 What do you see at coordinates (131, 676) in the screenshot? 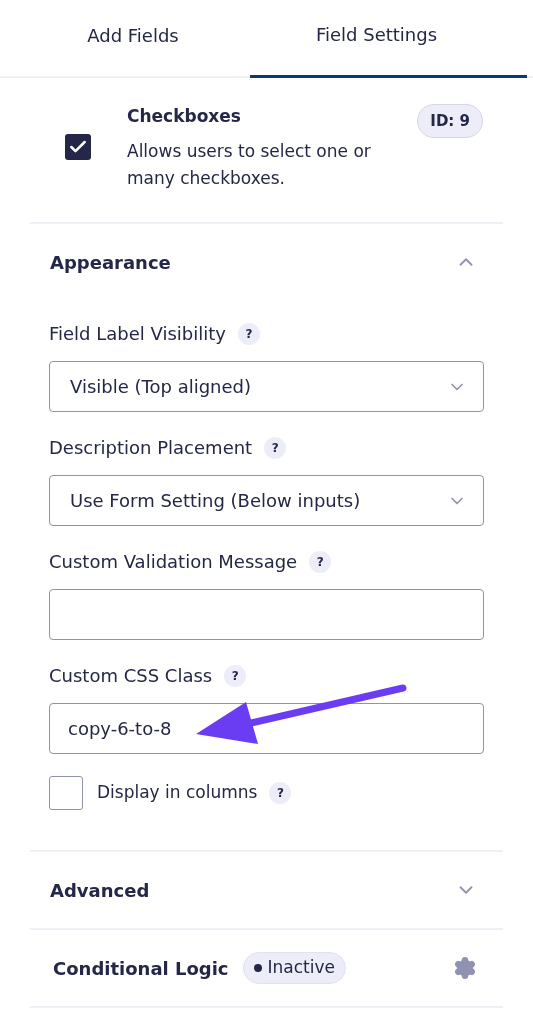
I see `field-label: Custom CSS Class` at bounding box center [131, 676].